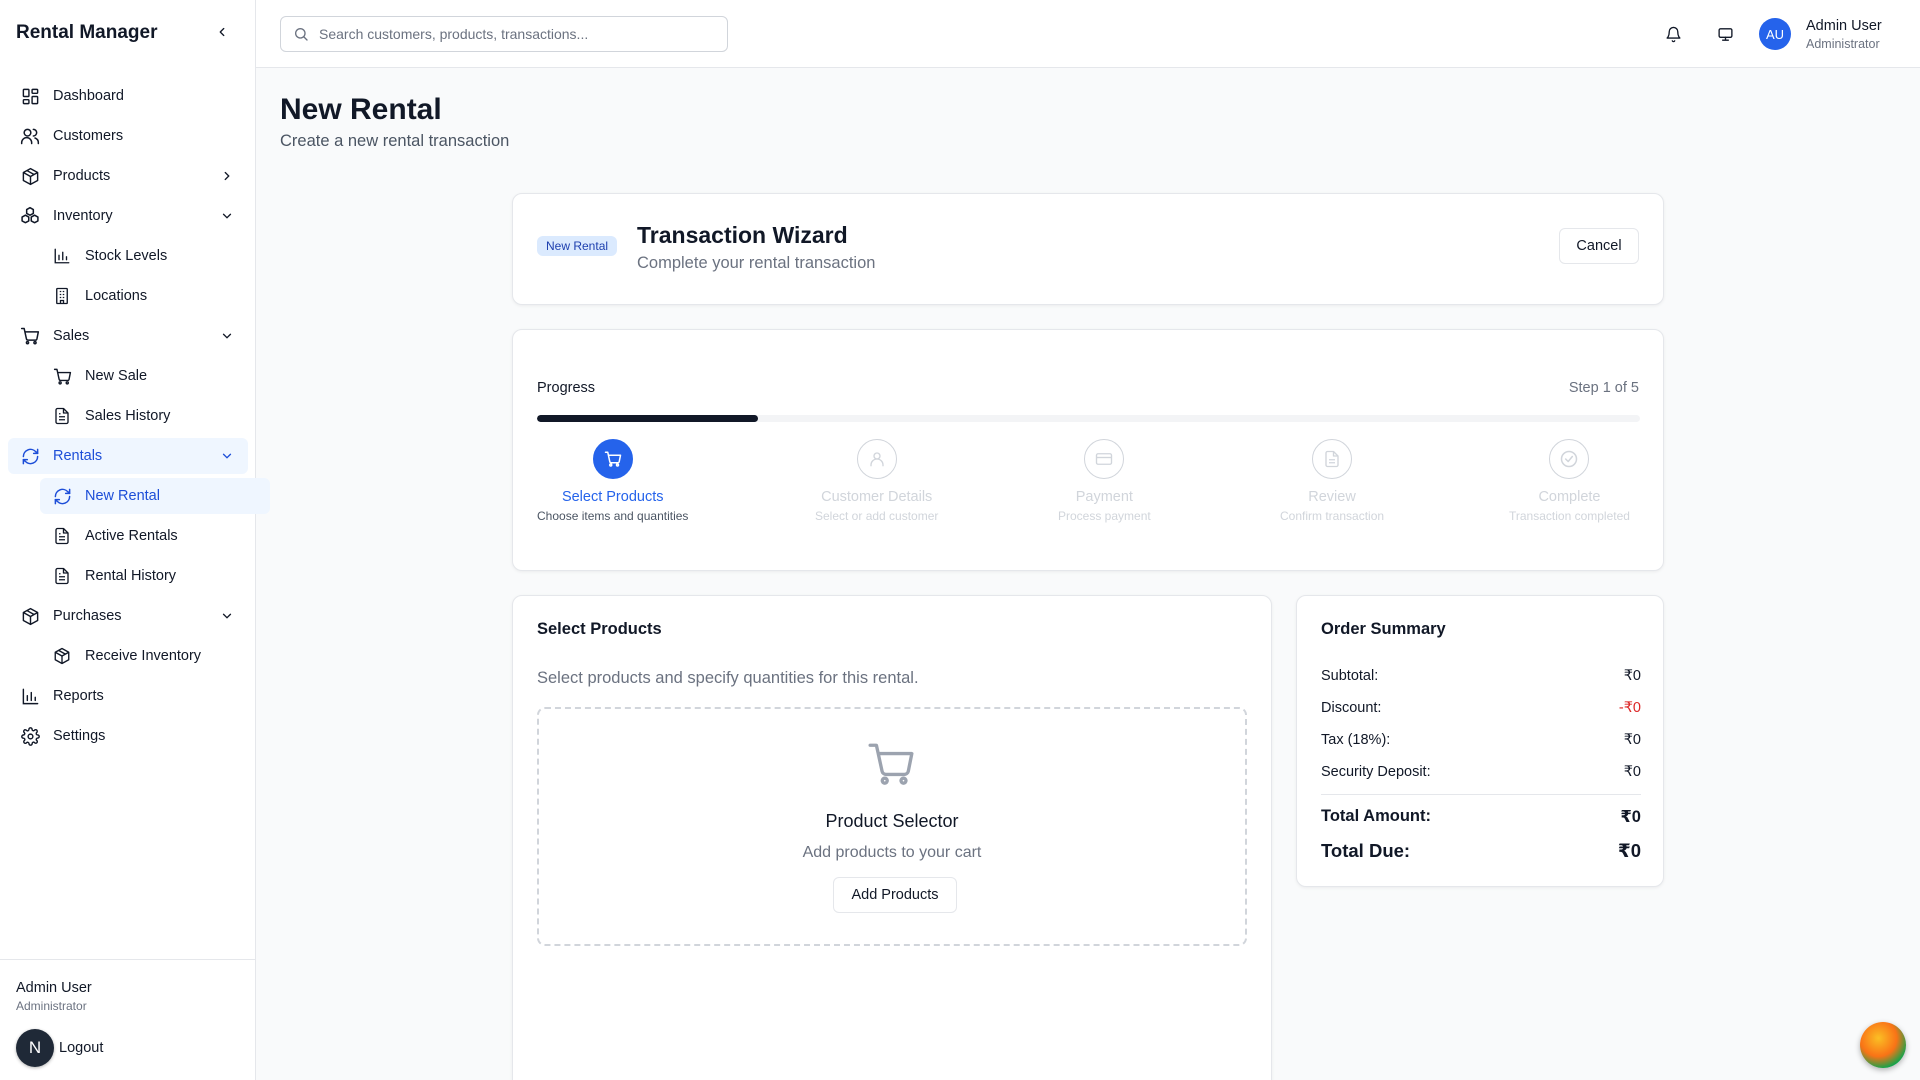 This screenshot has height=1080, width=1920. Describe the element at coordinates (1844, 26) in the screenshot. I see `header-user-name: Admin User` at that location.